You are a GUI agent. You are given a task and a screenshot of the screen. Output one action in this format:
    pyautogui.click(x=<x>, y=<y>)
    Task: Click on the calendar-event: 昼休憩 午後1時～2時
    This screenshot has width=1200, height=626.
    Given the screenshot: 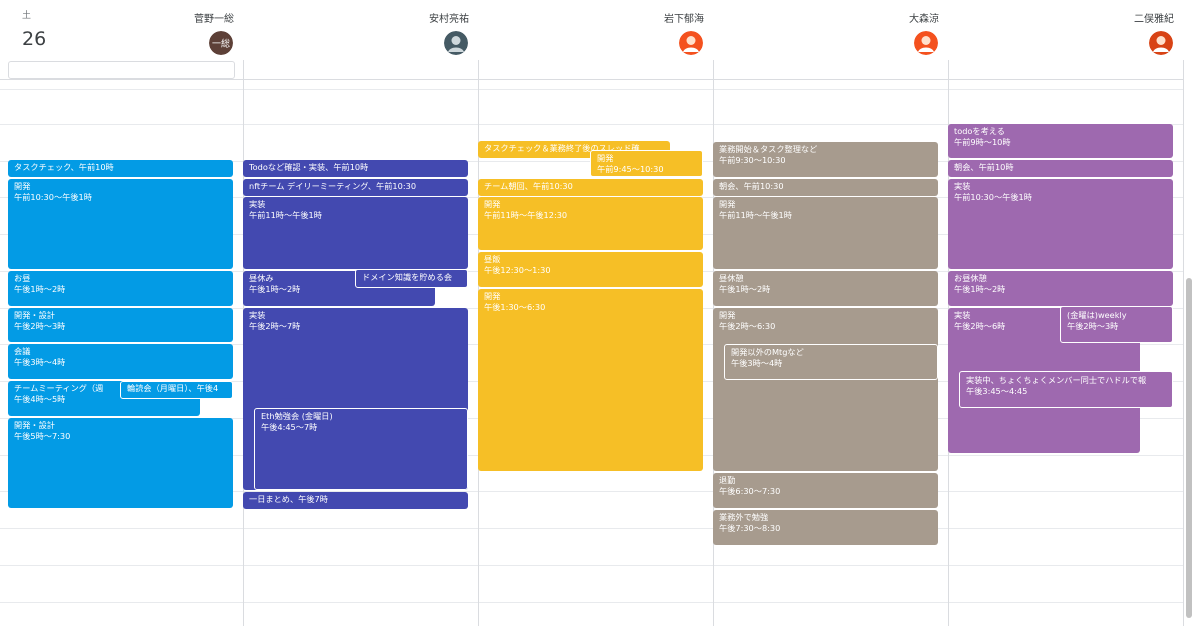 What is the action you would take?
    pyautogui.click(x=825, y=288)
    